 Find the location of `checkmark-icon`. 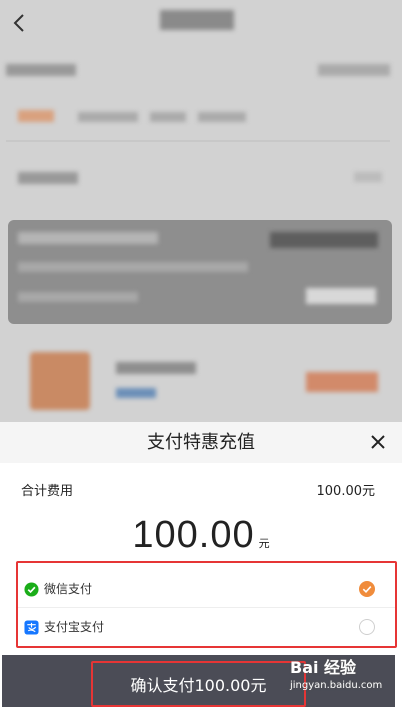

checkmark-icon is located at coordinates (367, 589).